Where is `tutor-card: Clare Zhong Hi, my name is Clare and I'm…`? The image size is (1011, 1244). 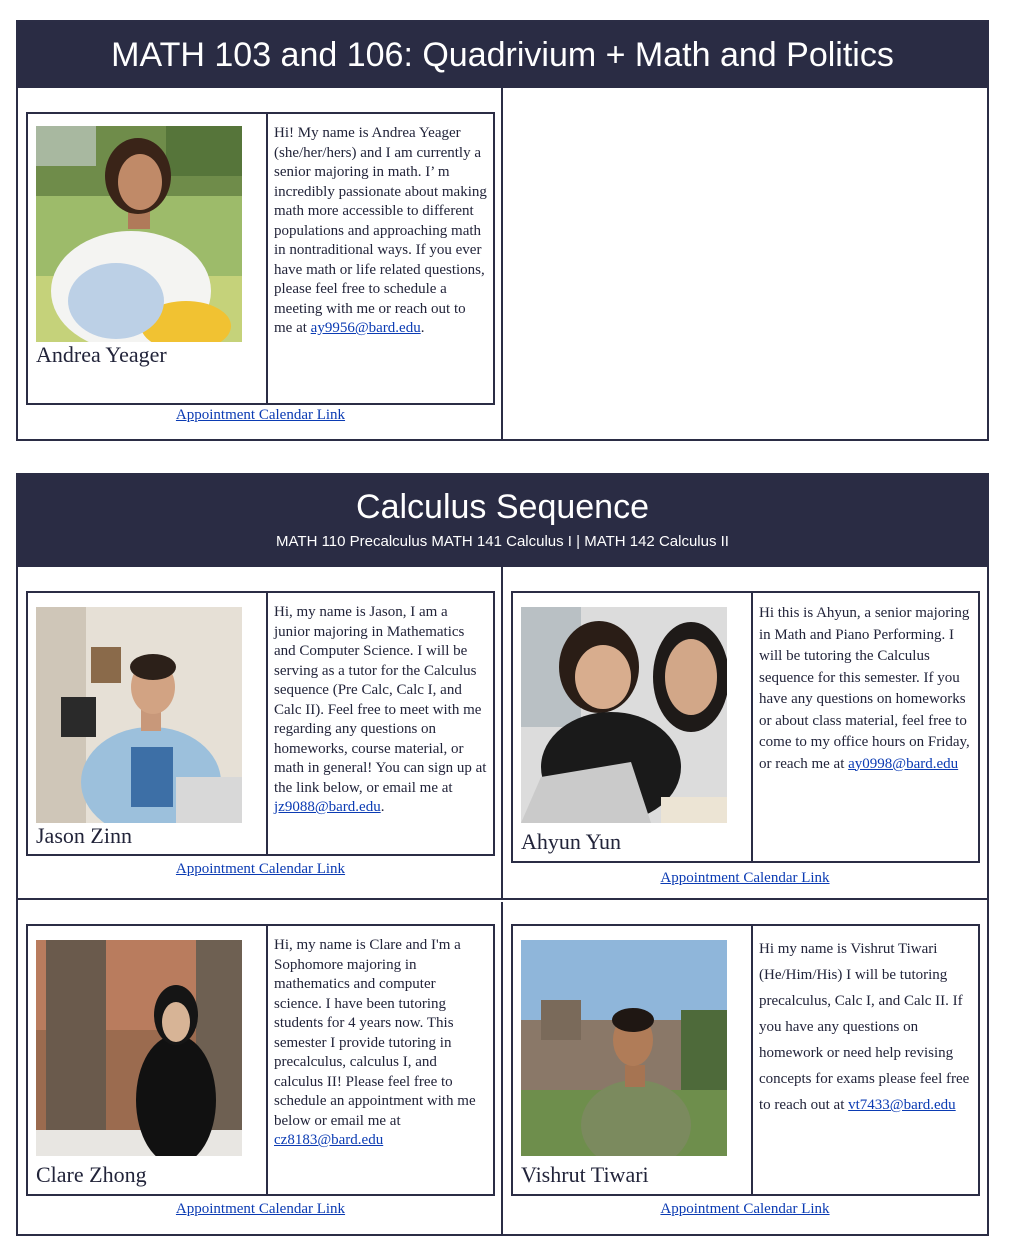
tutor-card: Clare Zhong Hi, my name is Clare and I'm… is located at coordinates (260, 1060).